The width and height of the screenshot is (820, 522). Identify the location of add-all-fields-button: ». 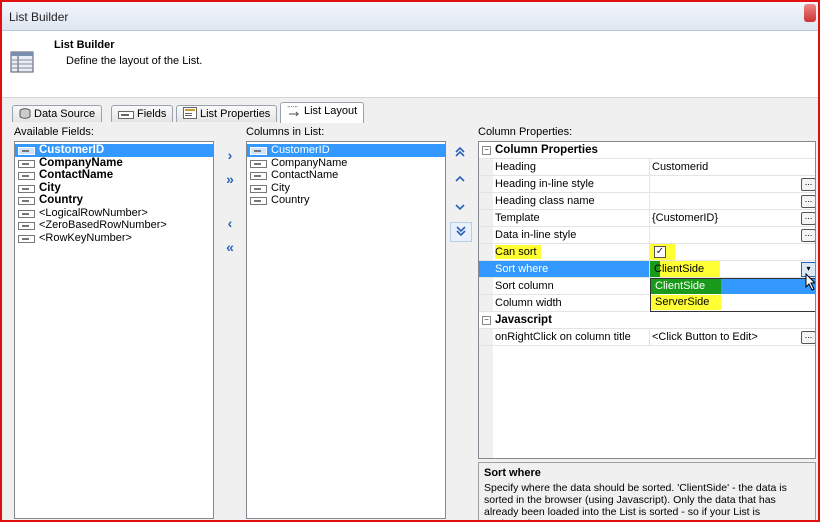
(230, 179).